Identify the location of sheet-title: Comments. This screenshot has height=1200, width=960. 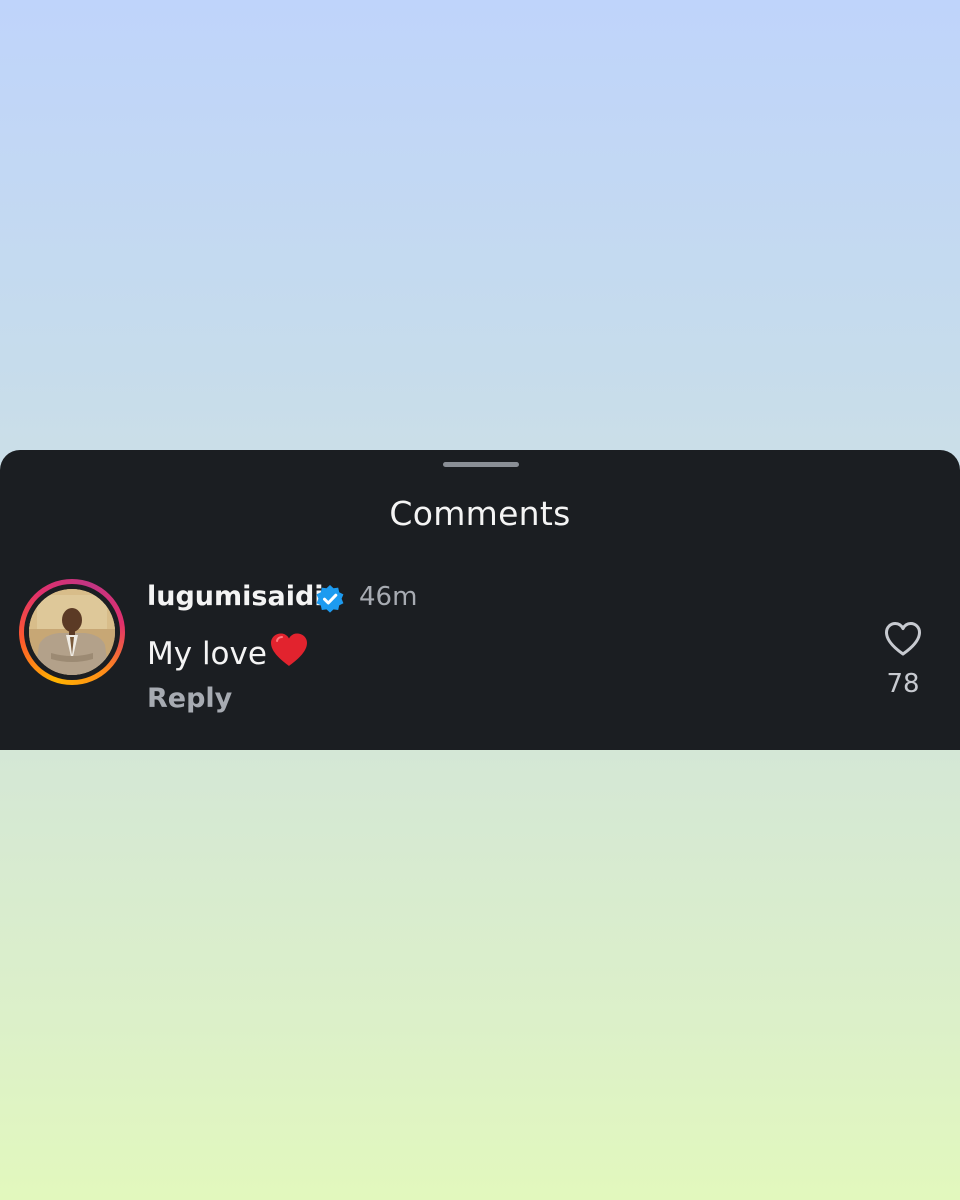
(480, 513).